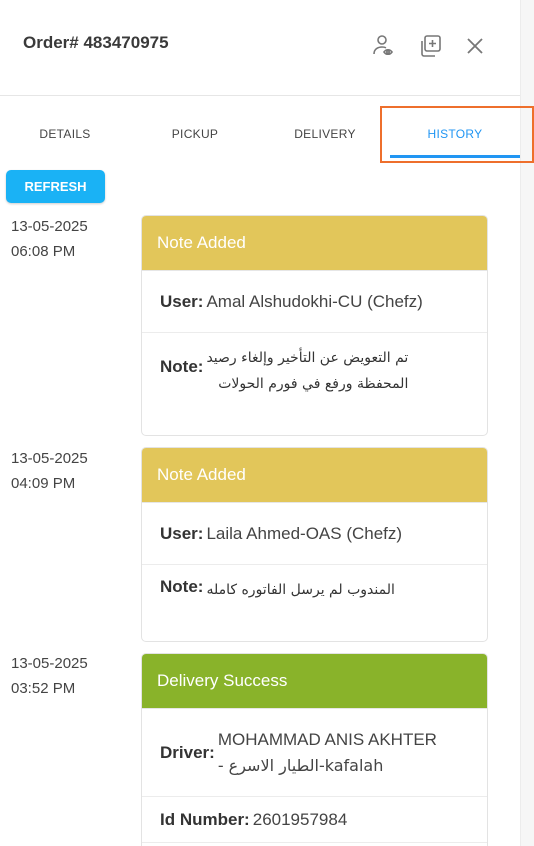 This screenshot has height=846, width=534. I want to click on entry-time: 03:52 PM, so click(43, 688).